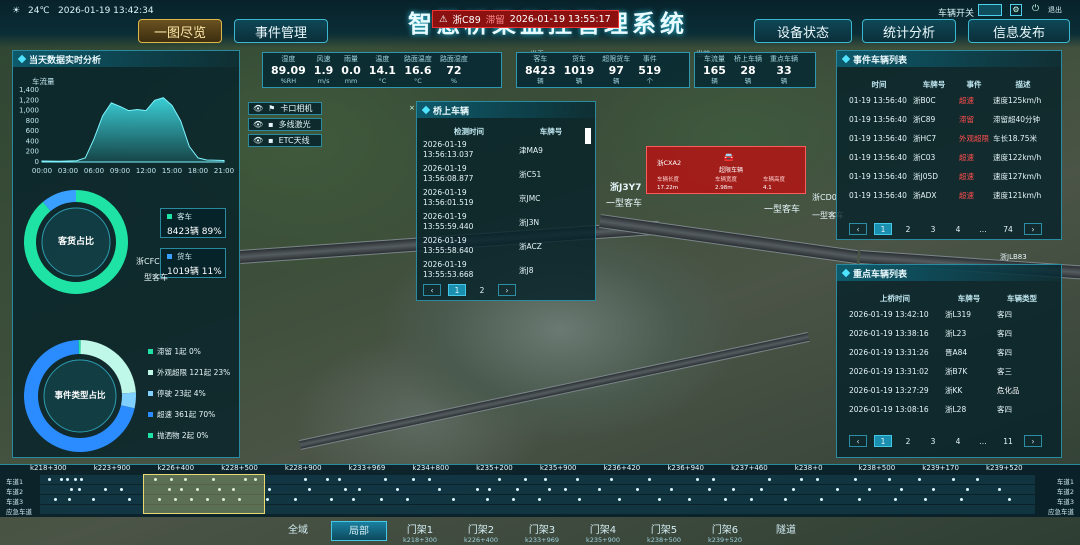 The image size is (1080, 545). I want to click on table-row: 2026-01-19 13:08:16 浙L28 客四, so click(948, 409).